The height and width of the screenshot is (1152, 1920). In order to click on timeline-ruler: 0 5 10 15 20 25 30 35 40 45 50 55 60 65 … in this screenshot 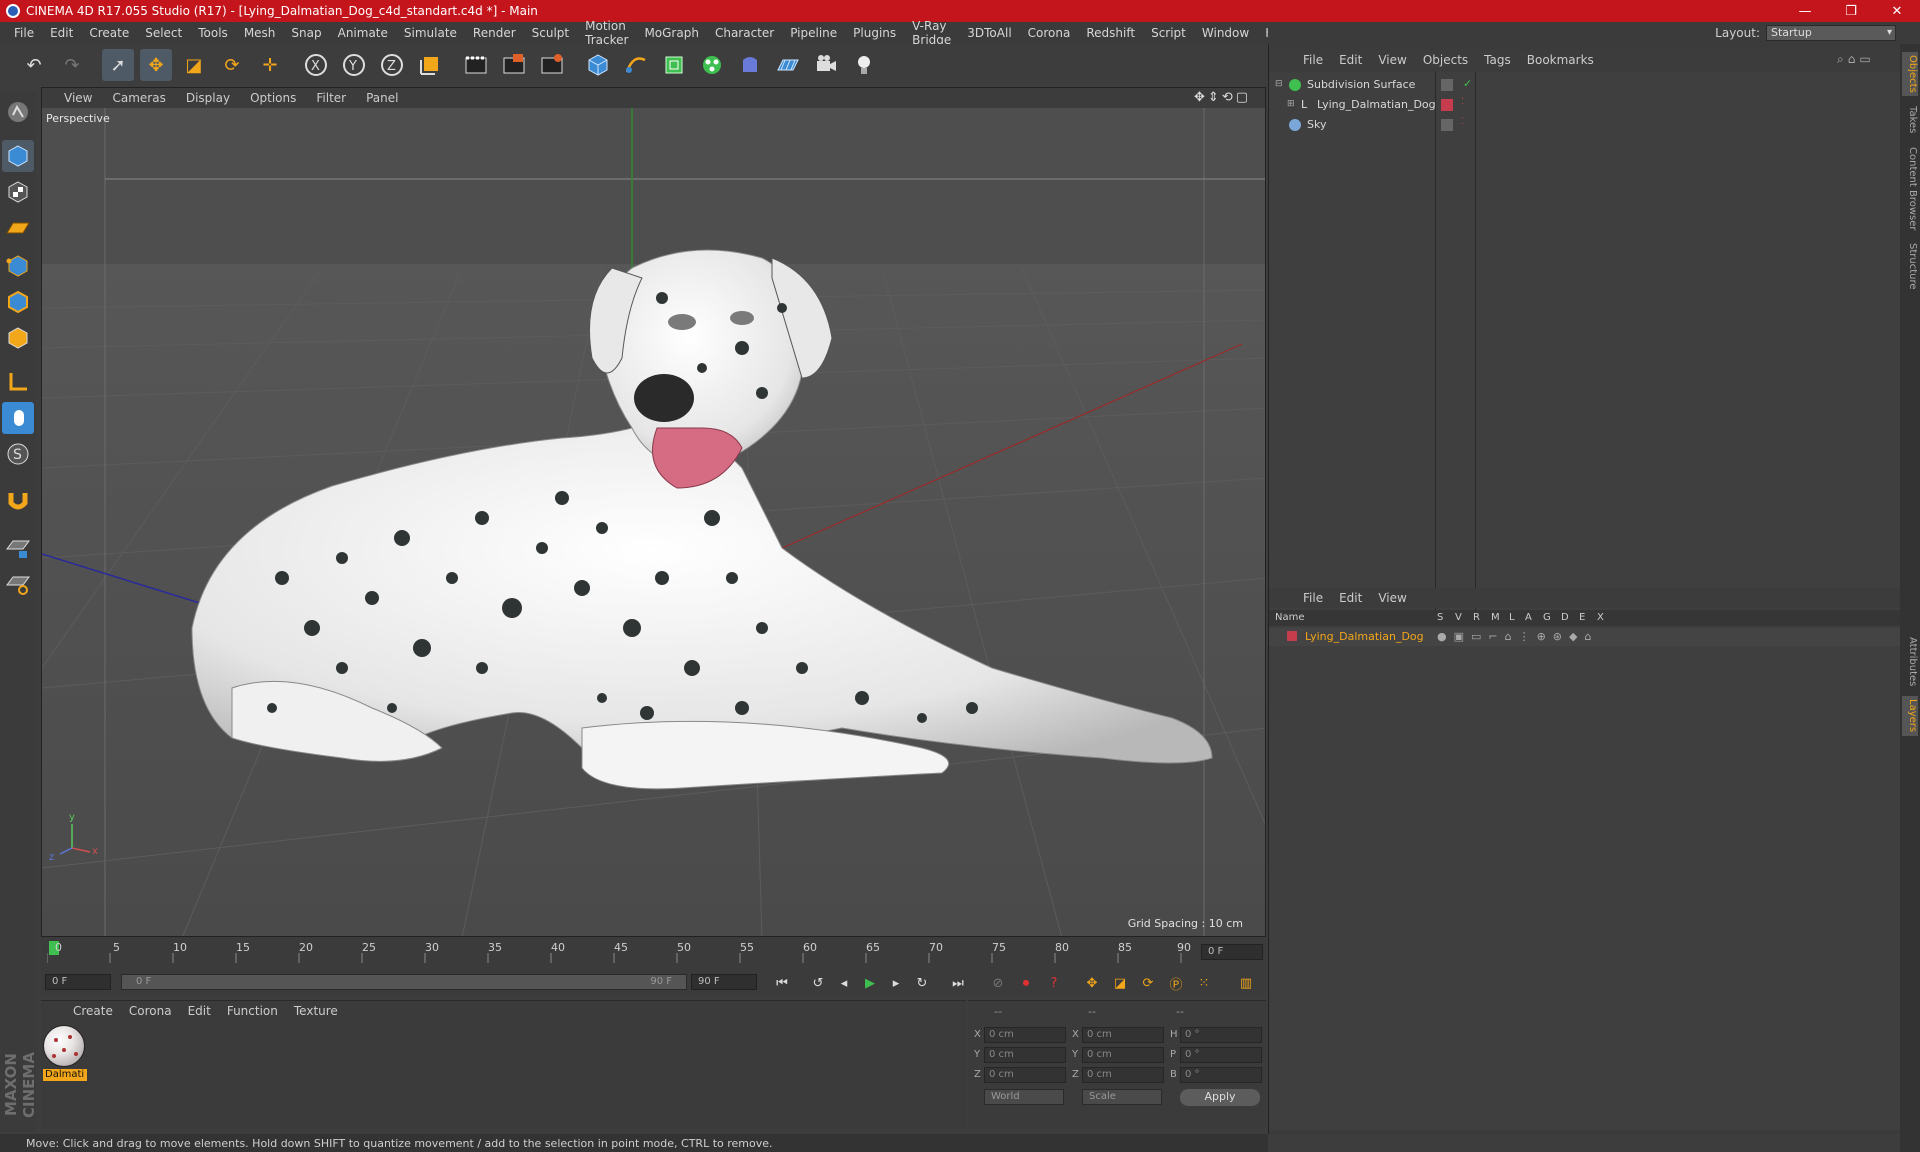, I will do `click(653, 952)`.